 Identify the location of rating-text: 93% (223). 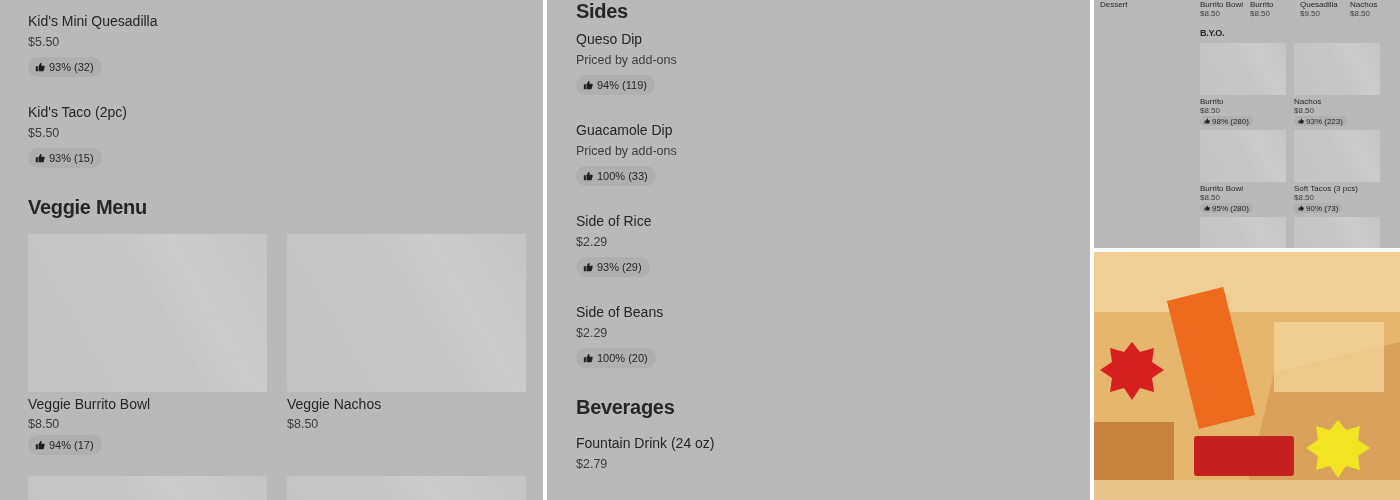
(1324, 121).